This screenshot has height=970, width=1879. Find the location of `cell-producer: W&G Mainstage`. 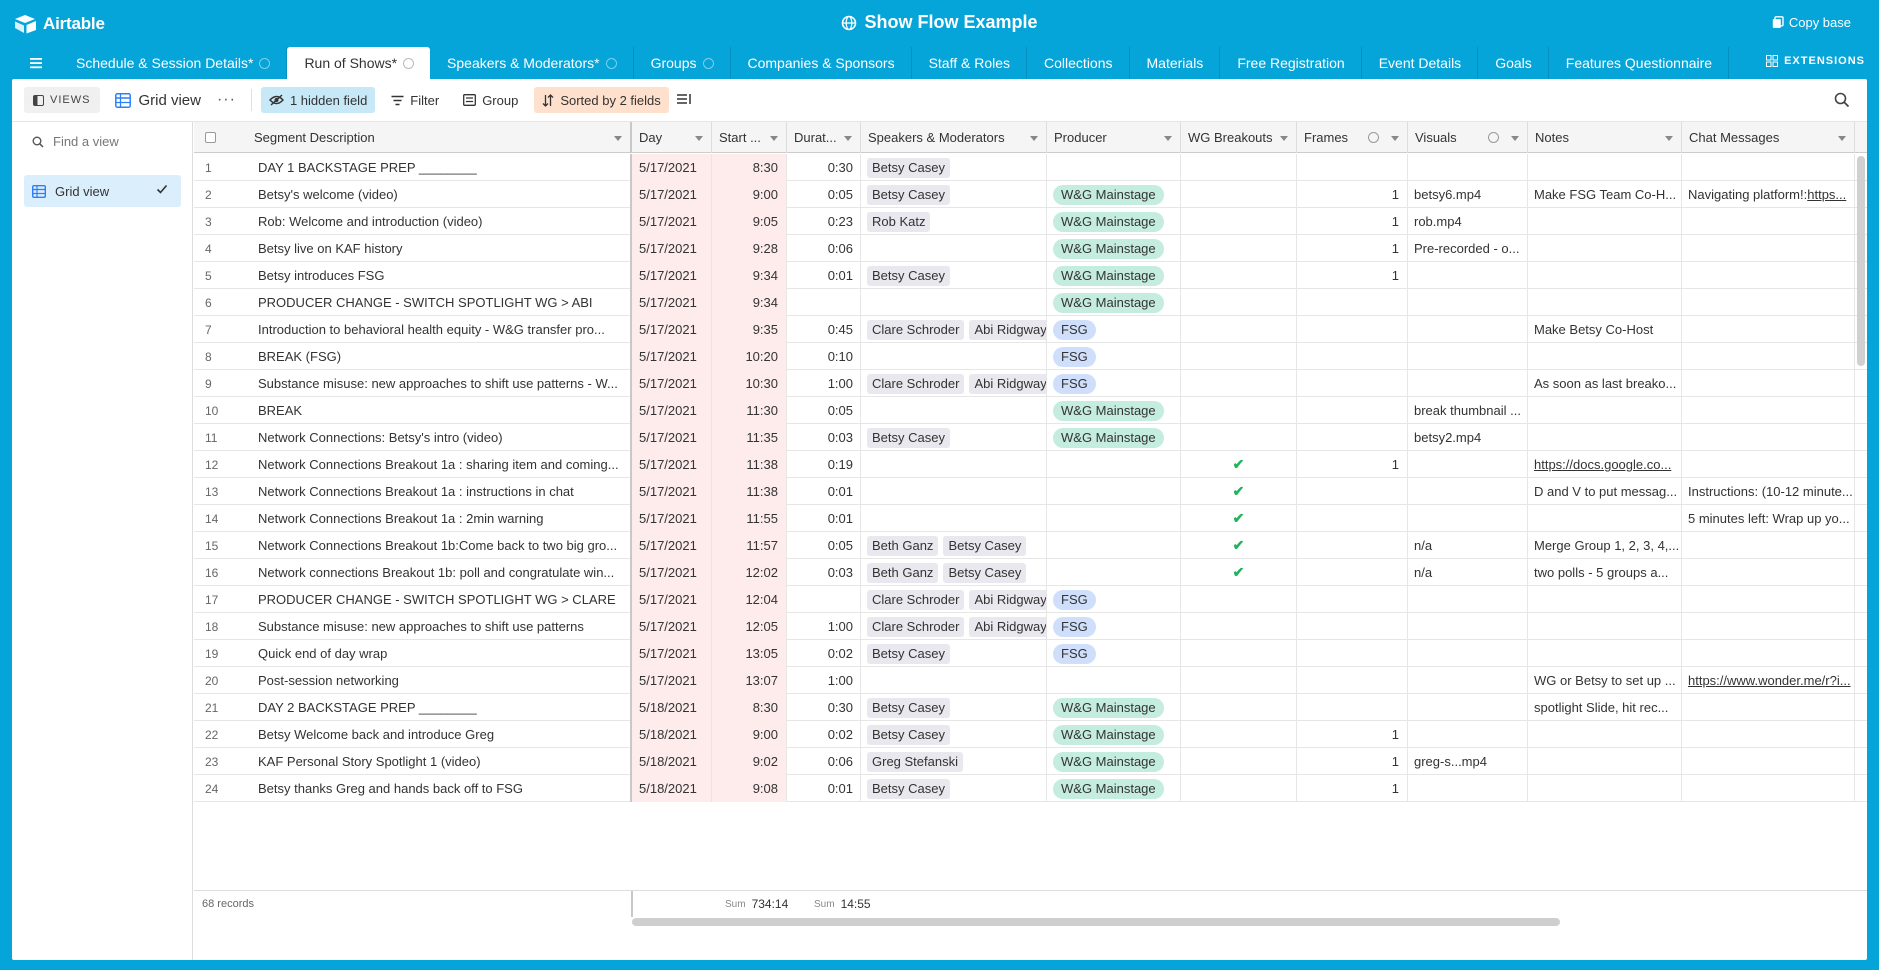

cell-producer: W&G Mainstage is located at coordinates (1114, 194).